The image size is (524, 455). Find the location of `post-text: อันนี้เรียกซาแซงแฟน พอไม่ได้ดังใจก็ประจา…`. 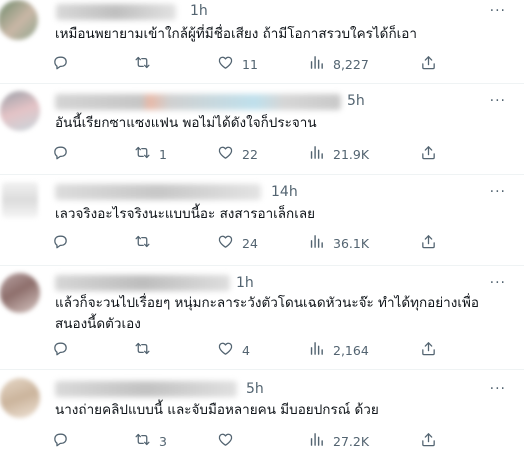

post-text: อันนี้เรียกซาแซงแฟน พอไม่ได้ดังใจก็ประจา… is located at coordinates (186, 123).